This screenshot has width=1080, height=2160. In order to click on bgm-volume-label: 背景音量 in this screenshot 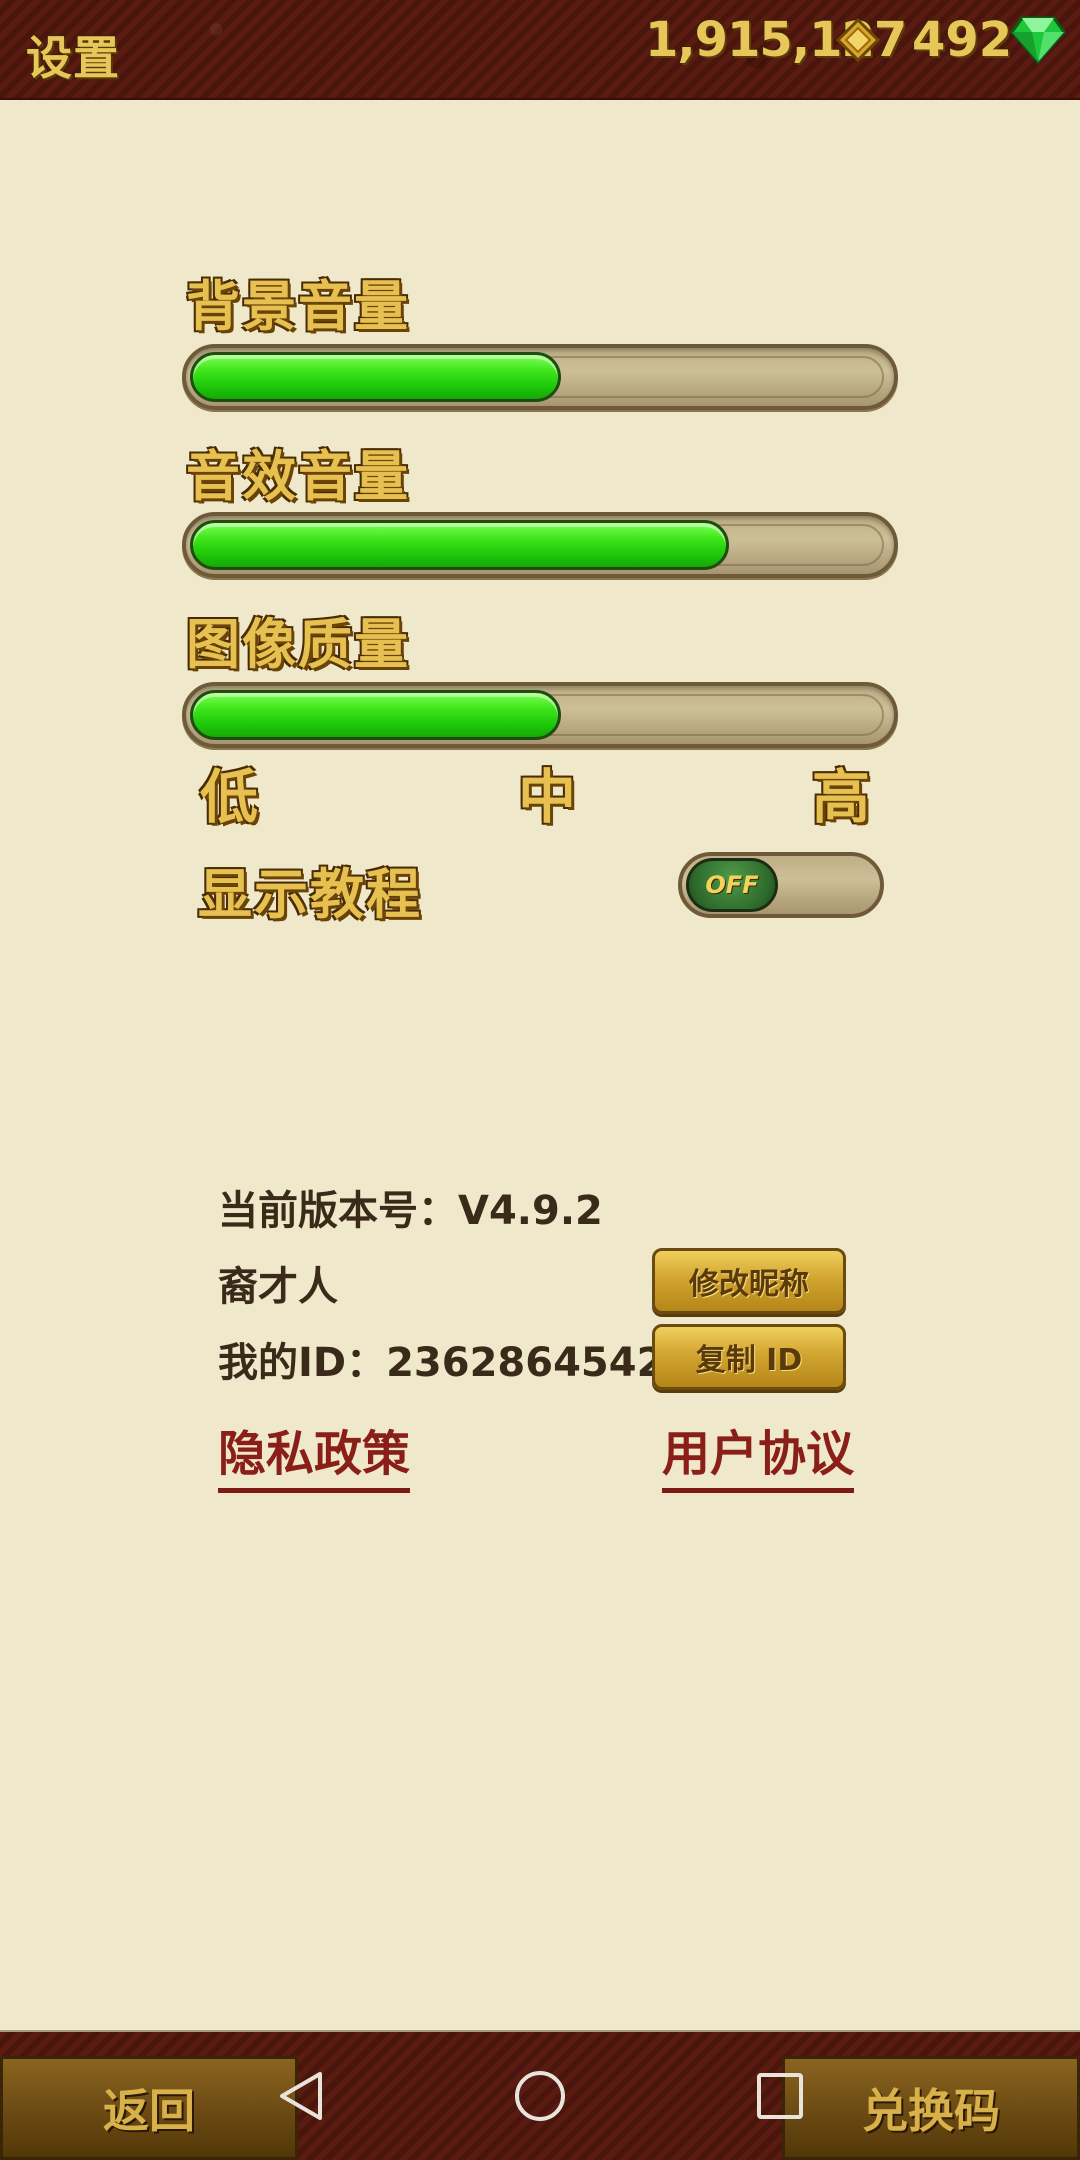, I will do `click(298, 306)`.